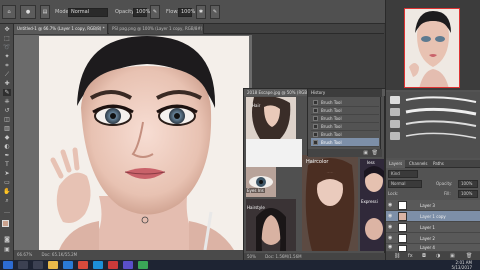  I want to click on canvas-zoom-level: 66.67%, so click(24, 254).